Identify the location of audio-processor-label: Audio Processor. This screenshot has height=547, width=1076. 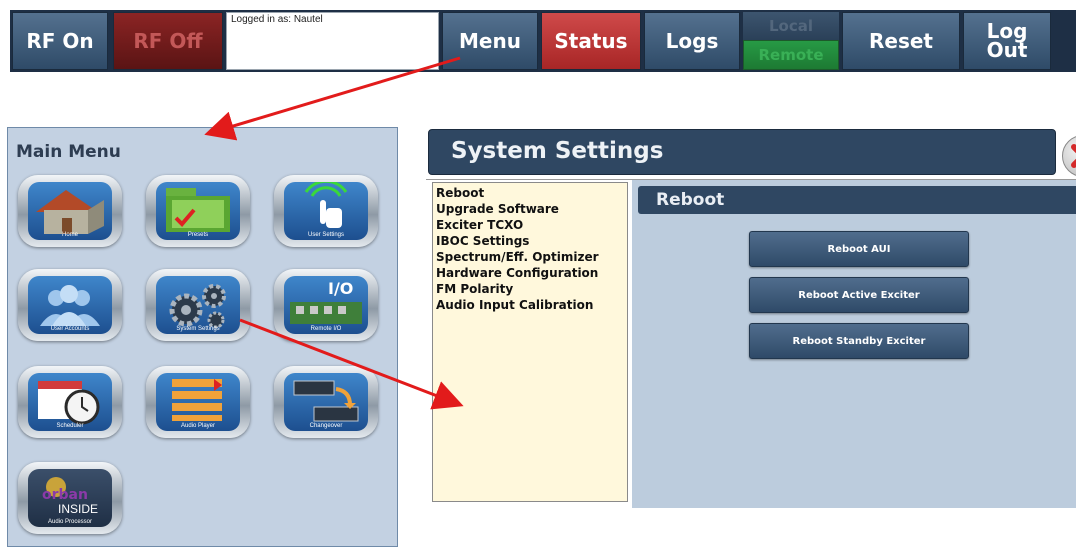
(70, 522).